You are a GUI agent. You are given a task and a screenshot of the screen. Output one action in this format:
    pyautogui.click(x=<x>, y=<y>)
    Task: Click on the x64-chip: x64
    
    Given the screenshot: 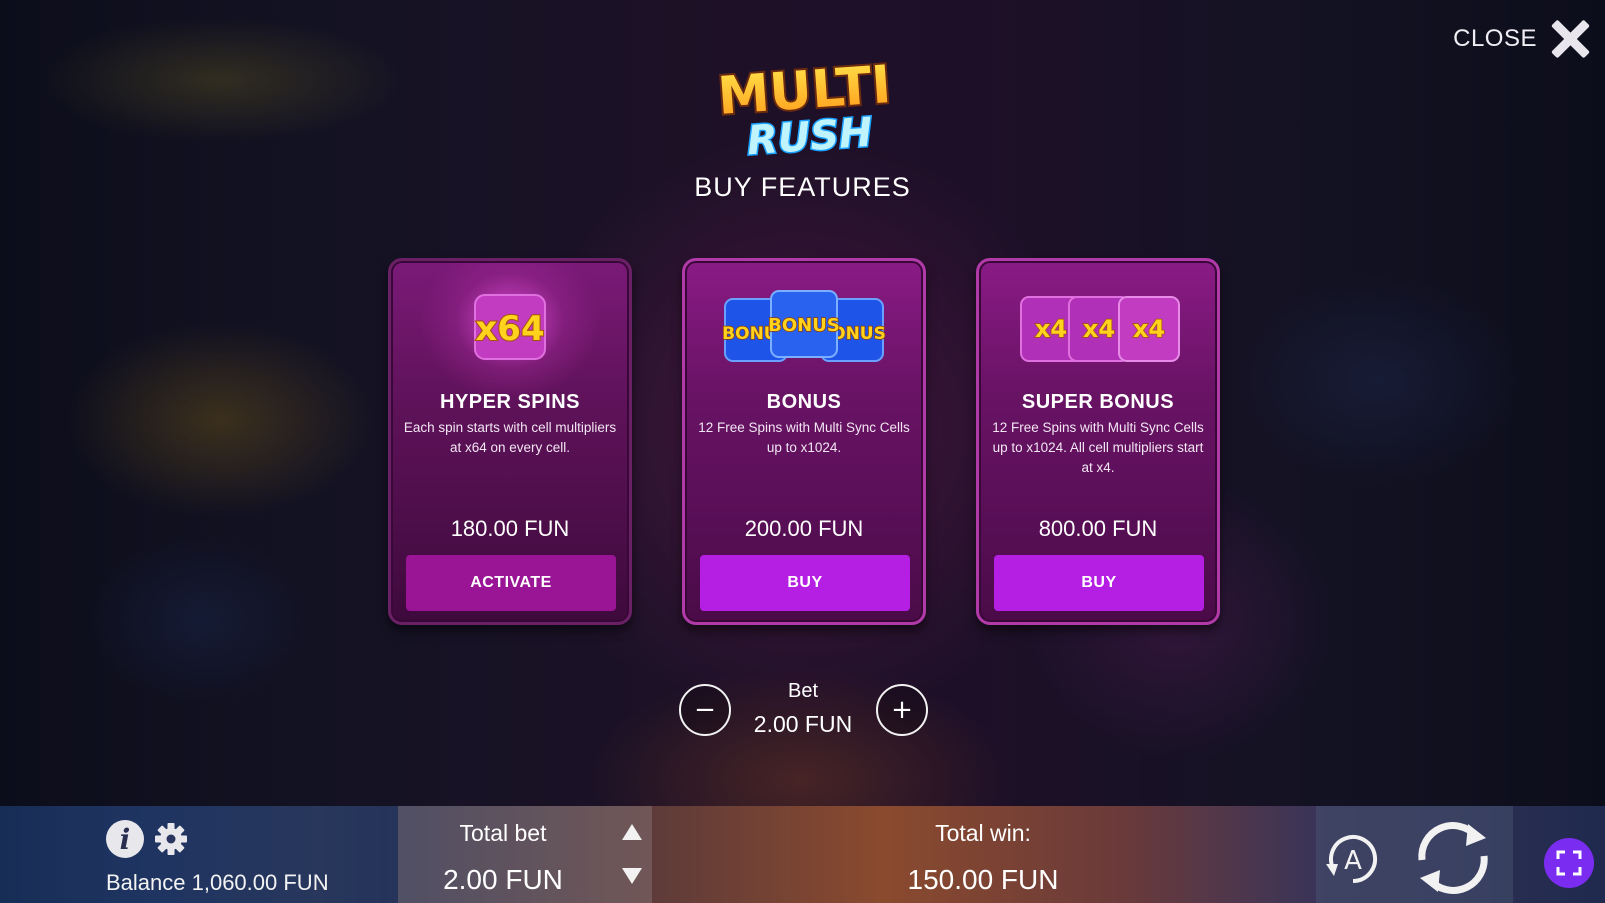 What is the action you would take?
    pyautogui.click(x=510, y=327)
    